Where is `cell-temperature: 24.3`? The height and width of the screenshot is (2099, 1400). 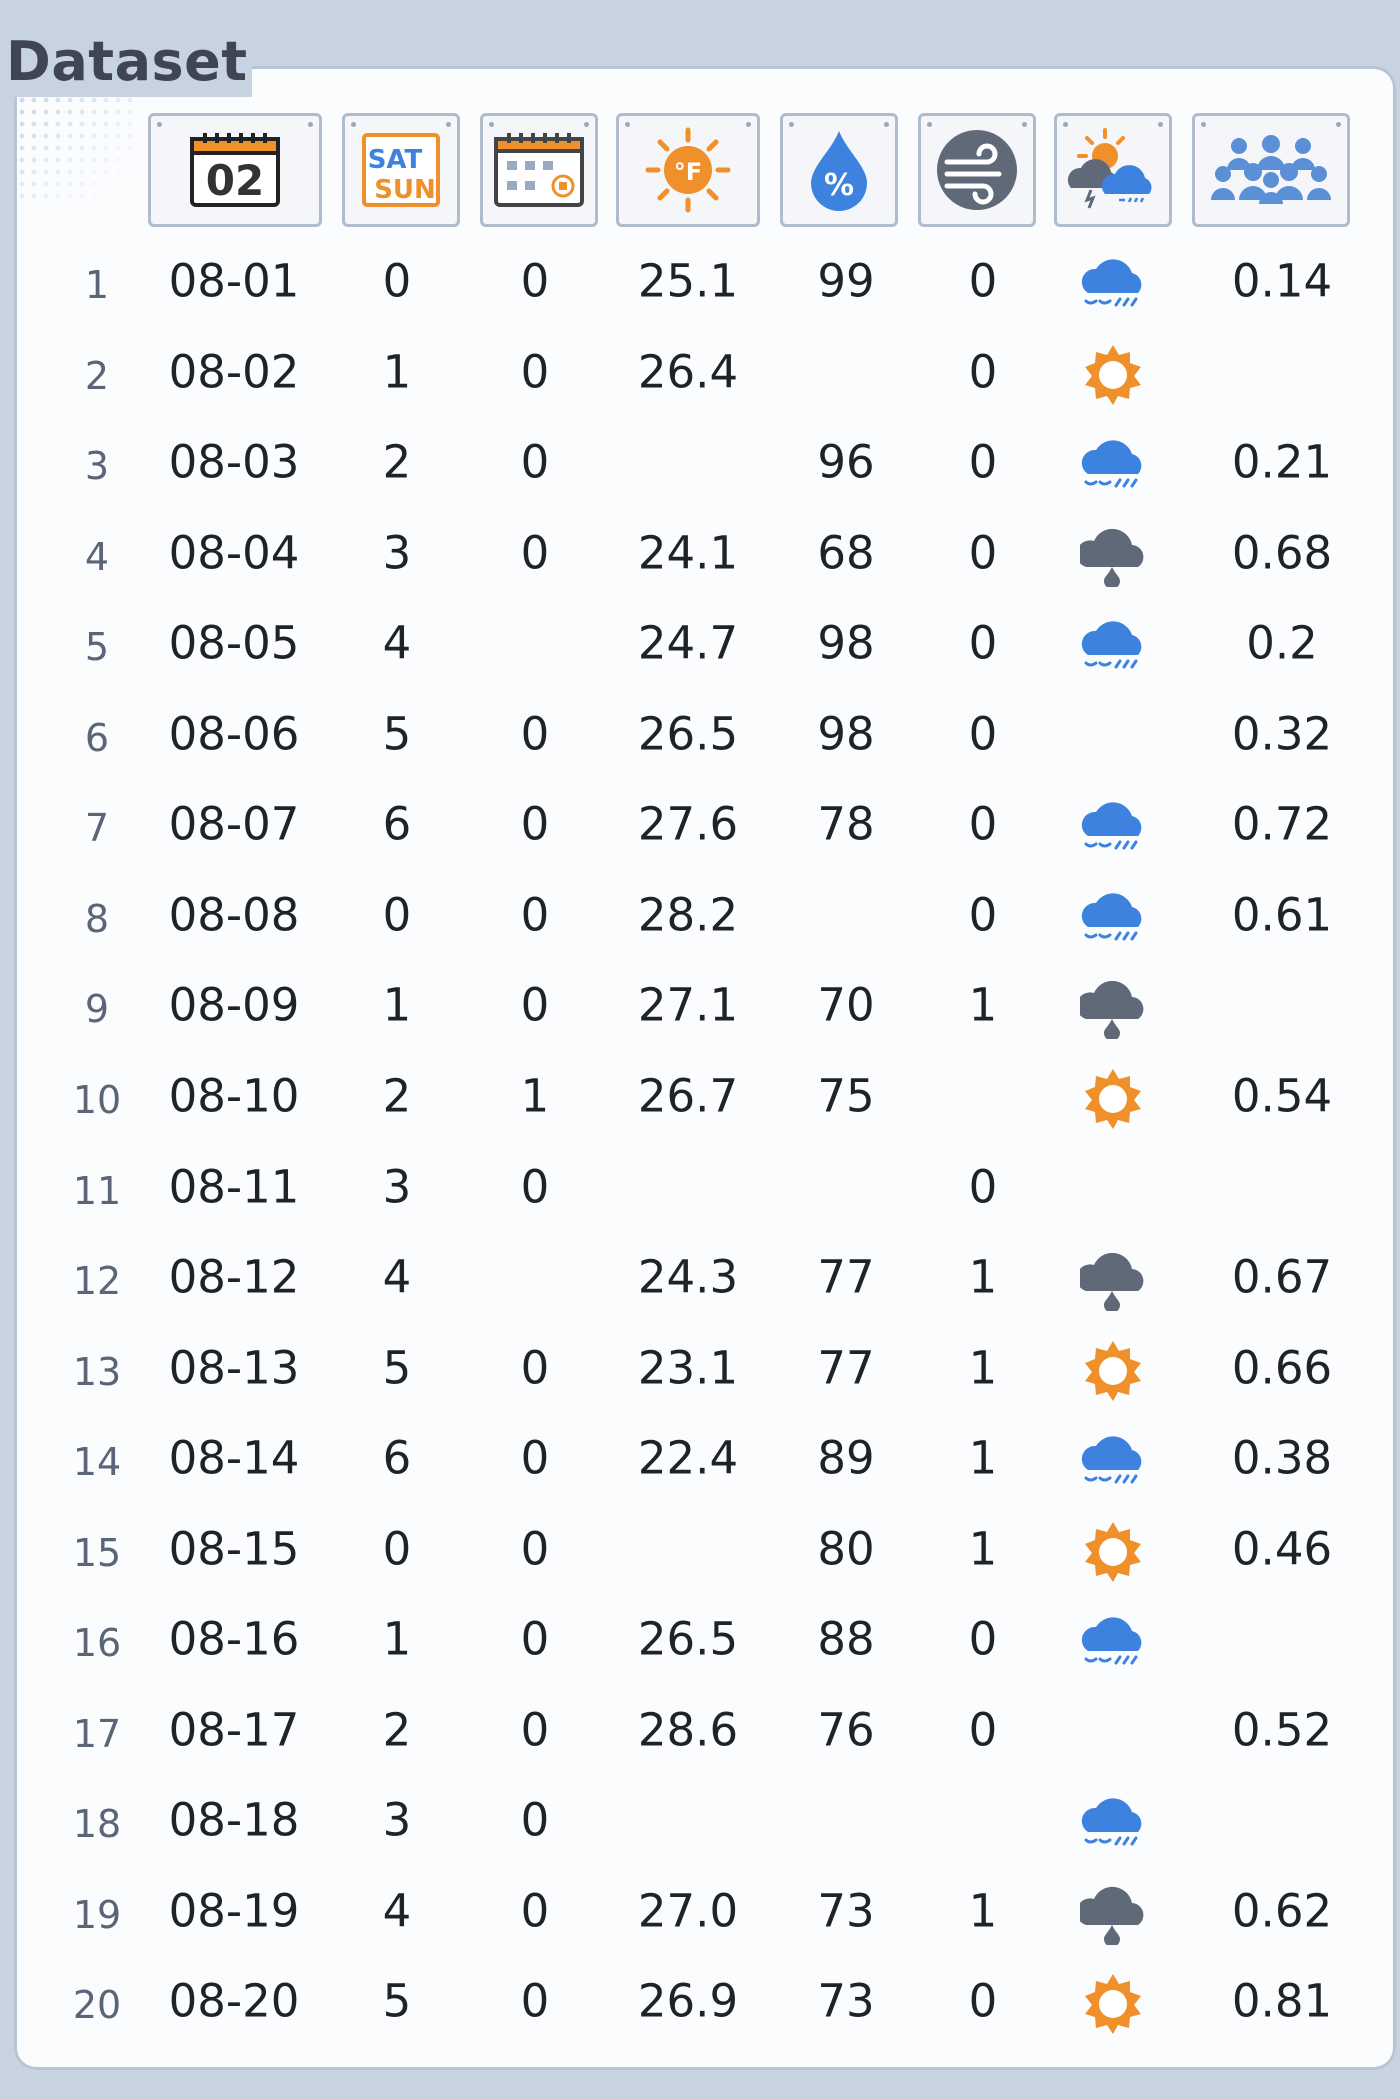 cell-temperature: 24.3 is located at coordinates (688, 1277).